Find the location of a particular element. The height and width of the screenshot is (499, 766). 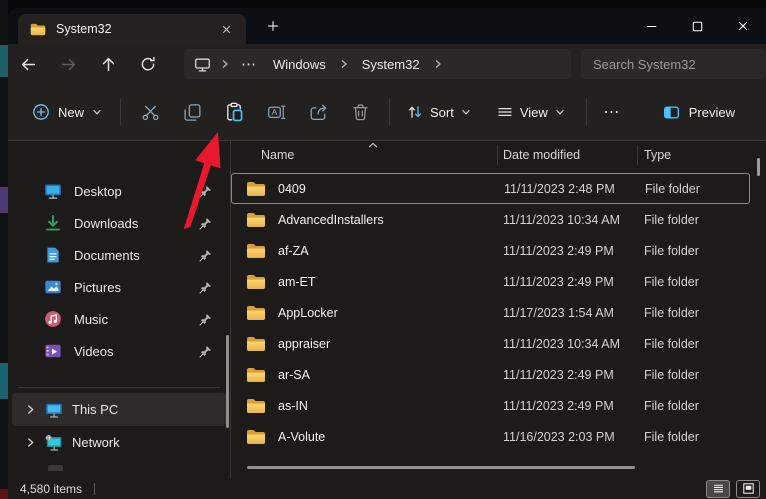

file-name: AdvancedInstallers is located at coordinates (331, 219).